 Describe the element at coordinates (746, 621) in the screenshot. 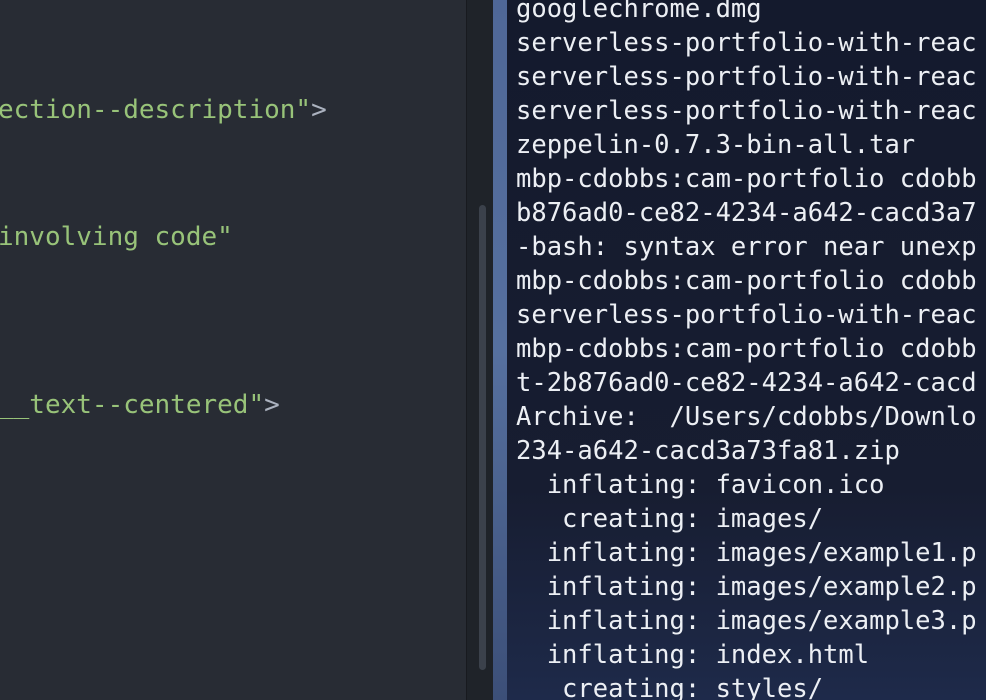

I see `terminal-line: inflating: images/example3.p` at that location.